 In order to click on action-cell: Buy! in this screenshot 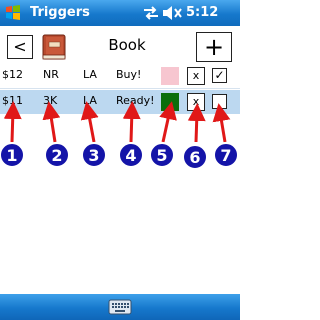, I will do `click(129, 74)`.